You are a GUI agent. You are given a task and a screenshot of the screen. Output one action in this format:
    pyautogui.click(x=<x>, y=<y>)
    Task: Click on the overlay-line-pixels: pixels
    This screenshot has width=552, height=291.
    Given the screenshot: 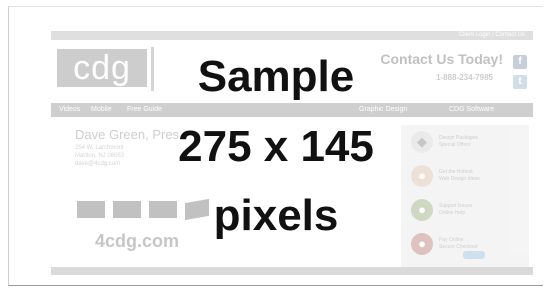 What is the action you would take?
    pyautogui.click(x=276, y=215)
    